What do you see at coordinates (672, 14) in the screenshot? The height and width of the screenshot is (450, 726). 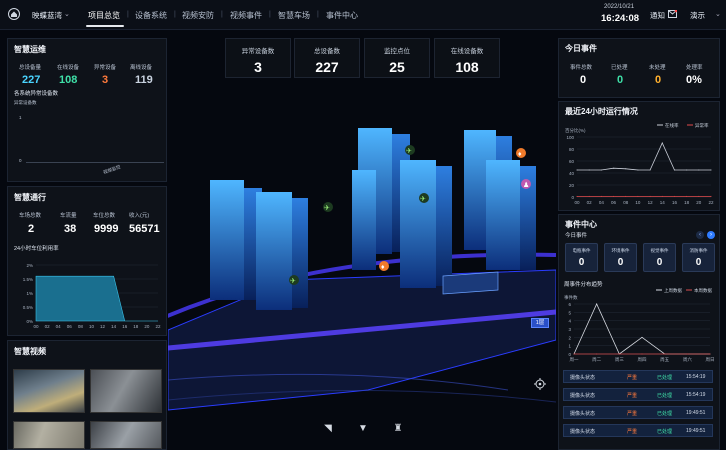 I see `mail-icon` at bounding box center [672, 14].